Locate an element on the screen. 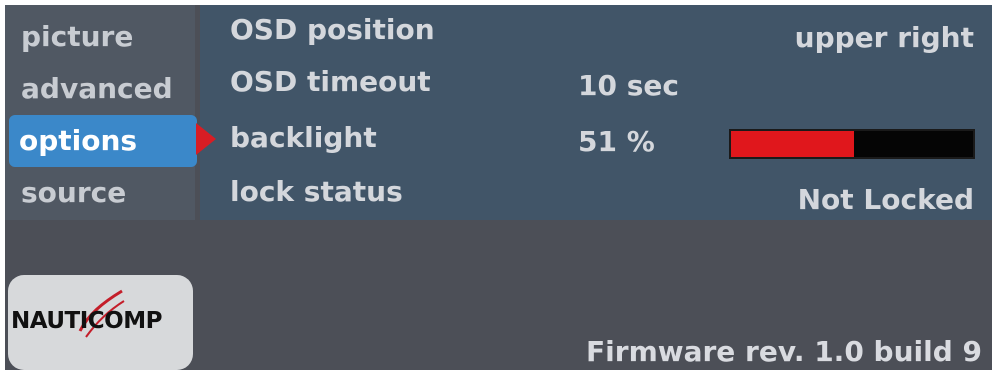  sidebar-item-options: options is located at coordinates (103, 141).